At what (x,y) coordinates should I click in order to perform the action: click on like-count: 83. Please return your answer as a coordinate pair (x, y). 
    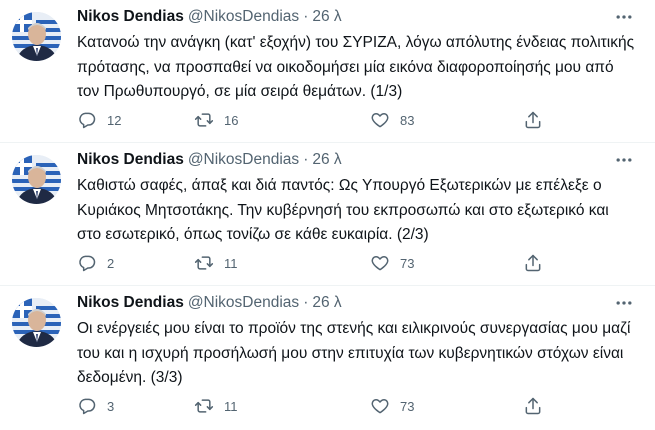
    Looking at the image, I should click on (407, 120).